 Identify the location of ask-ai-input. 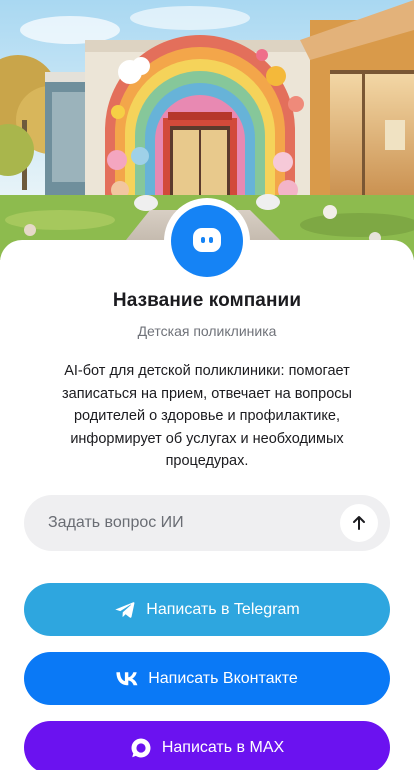
(174, 523).